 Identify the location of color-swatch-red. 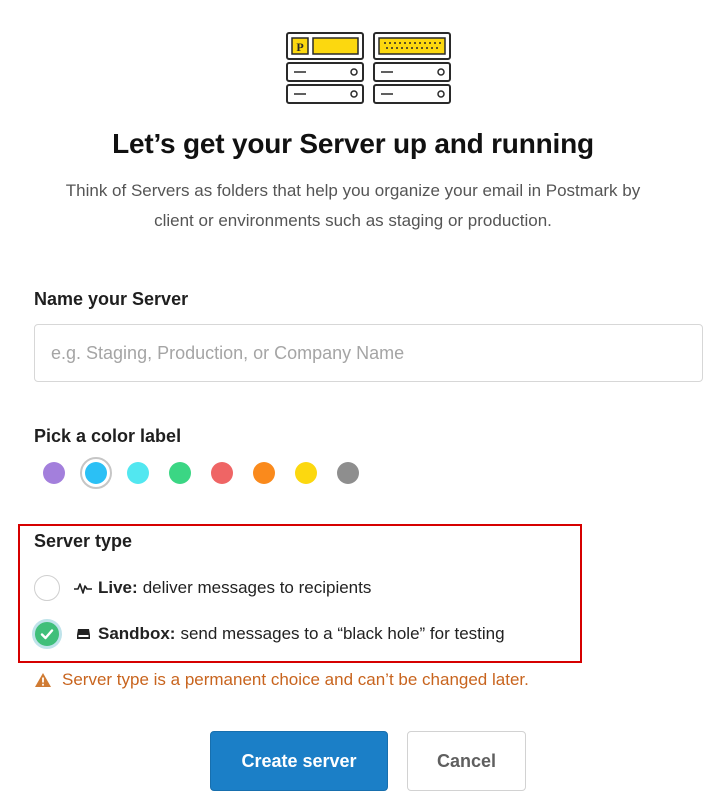
(222, 473).